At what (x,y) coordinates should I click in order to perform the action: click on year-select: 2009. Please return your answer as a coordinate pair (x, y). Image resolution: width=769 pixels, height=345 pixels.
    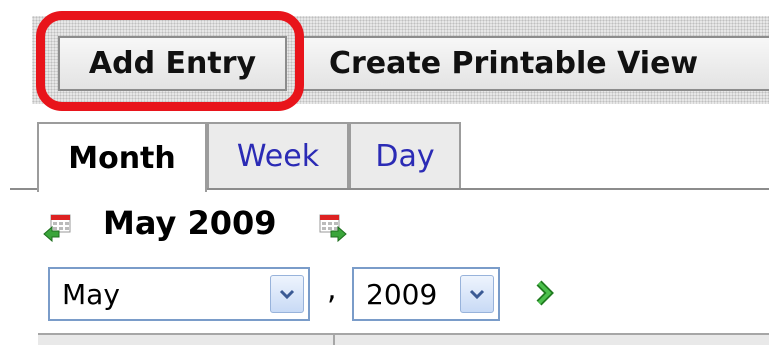
    Looking at the image, I should click on (426, 294).